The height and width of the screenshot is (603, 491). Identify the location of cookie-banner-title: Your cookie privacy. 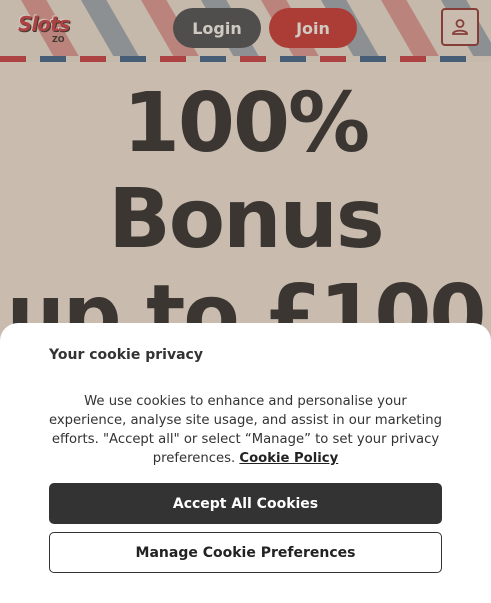
(126, 355).